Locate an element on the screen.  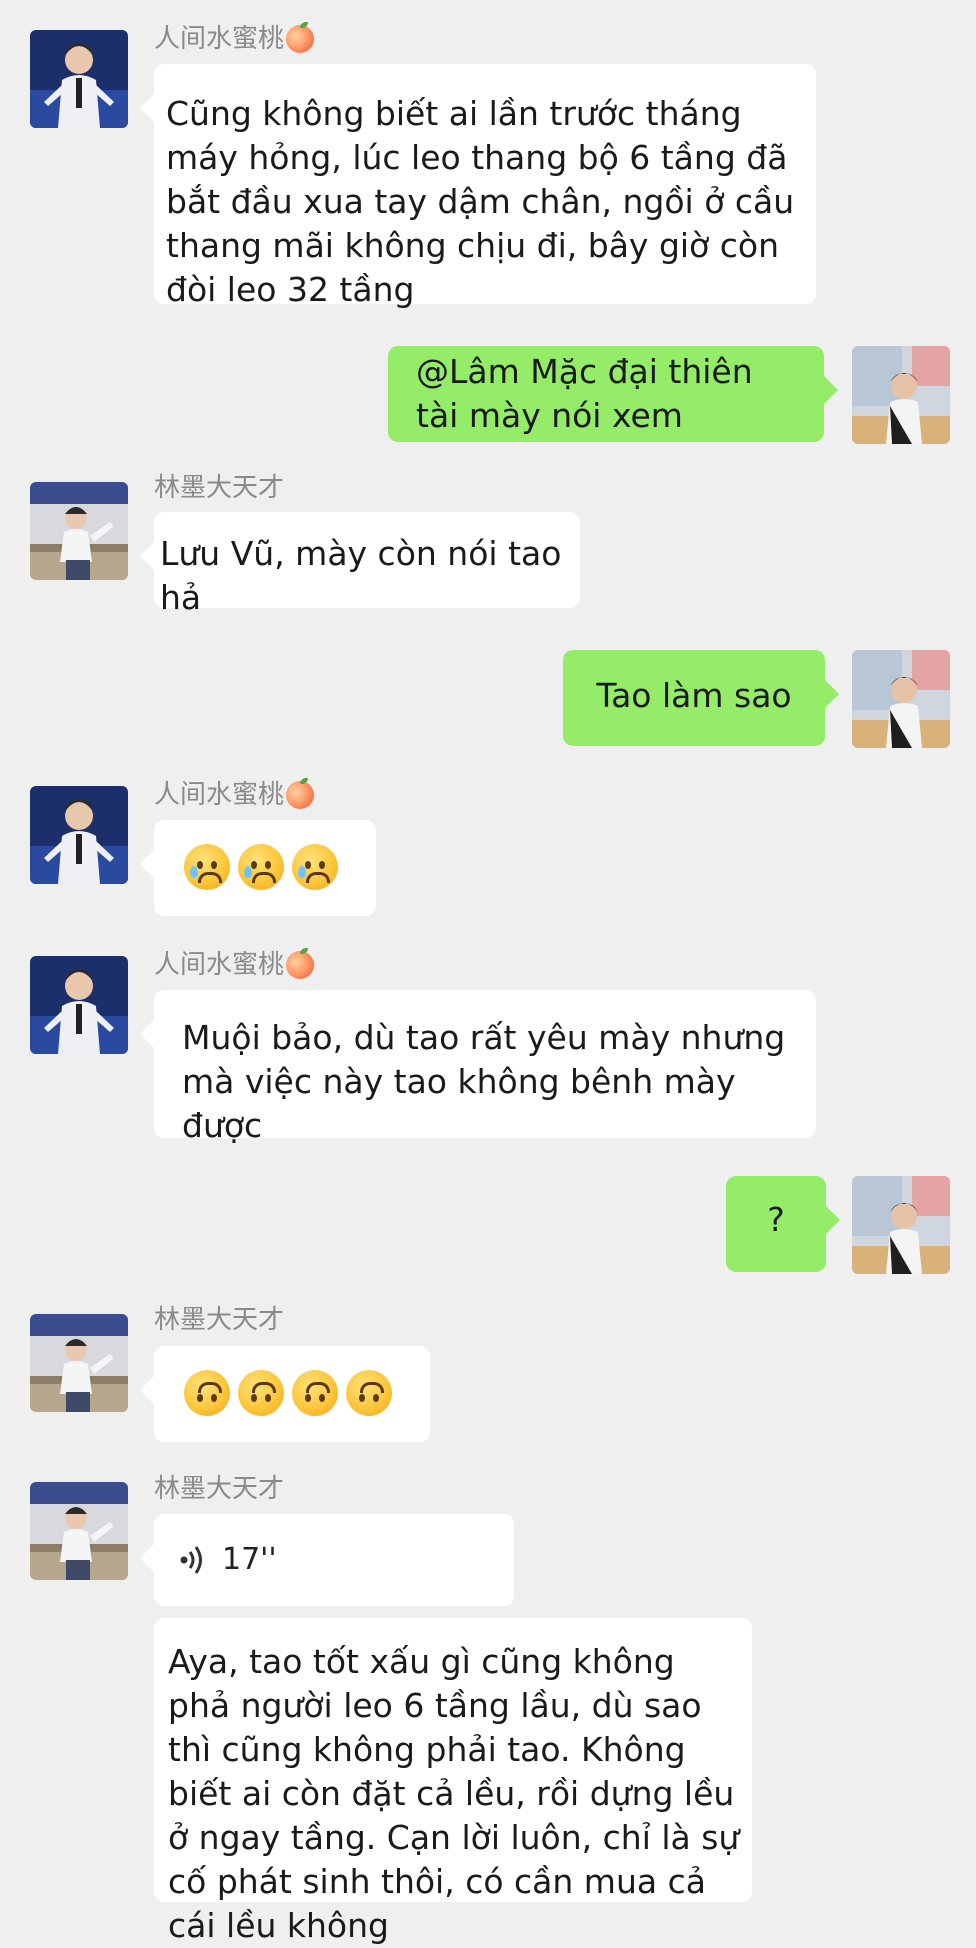
voice-duration: 17'' is located at coordinates (249, 1559).